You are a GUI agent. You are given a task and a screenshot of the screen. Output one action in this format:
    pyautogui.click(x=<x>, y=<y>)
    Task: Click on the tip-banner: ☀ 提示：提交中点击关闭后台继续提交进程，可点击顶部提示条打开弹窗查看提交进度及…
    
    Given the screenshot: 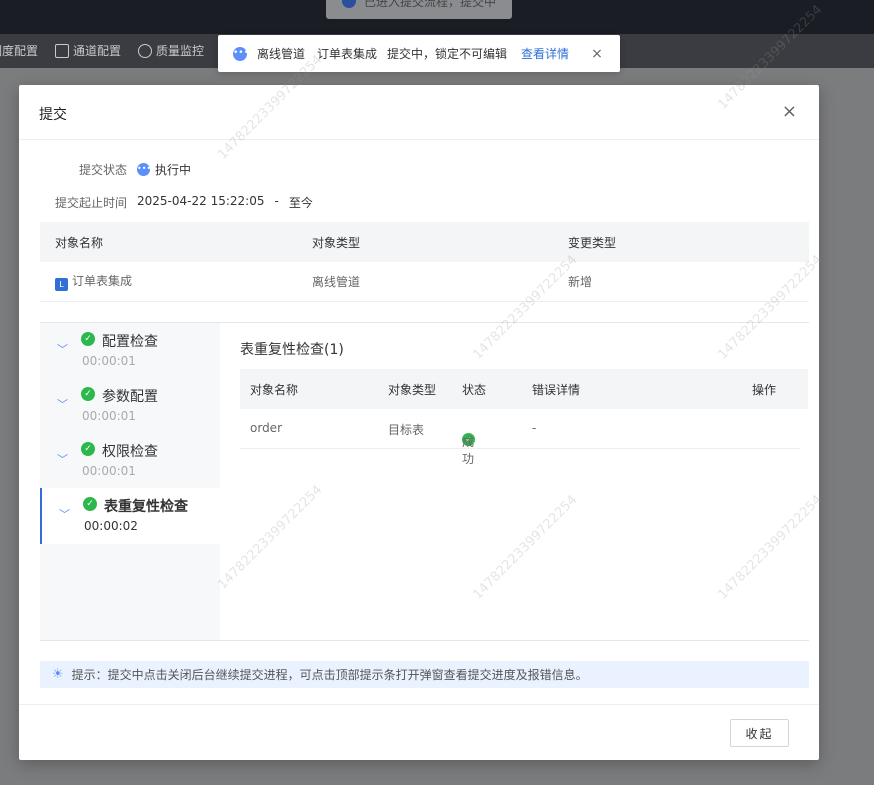 What is the action you would take?
    pyautogui.click(x=424, y=674)
    